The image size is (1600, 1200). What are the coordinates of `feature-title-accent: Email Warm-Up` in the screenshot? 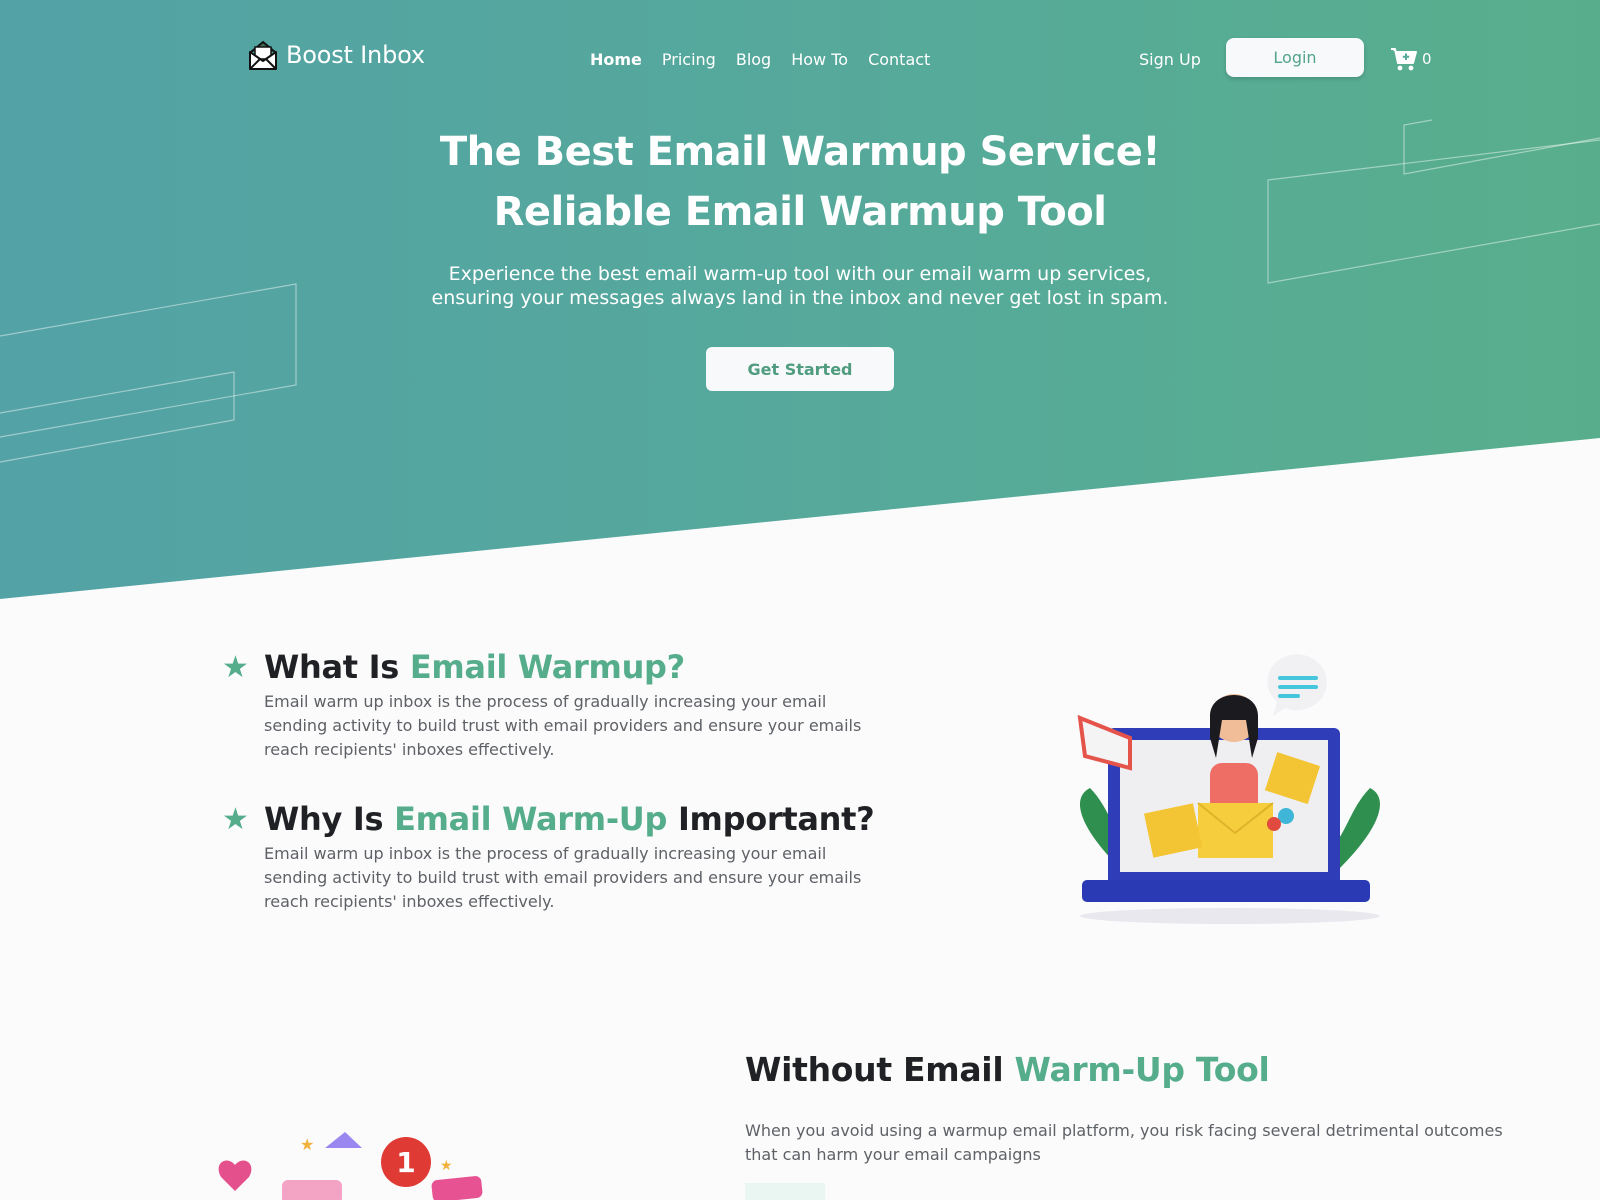 It's located at (531, 819).